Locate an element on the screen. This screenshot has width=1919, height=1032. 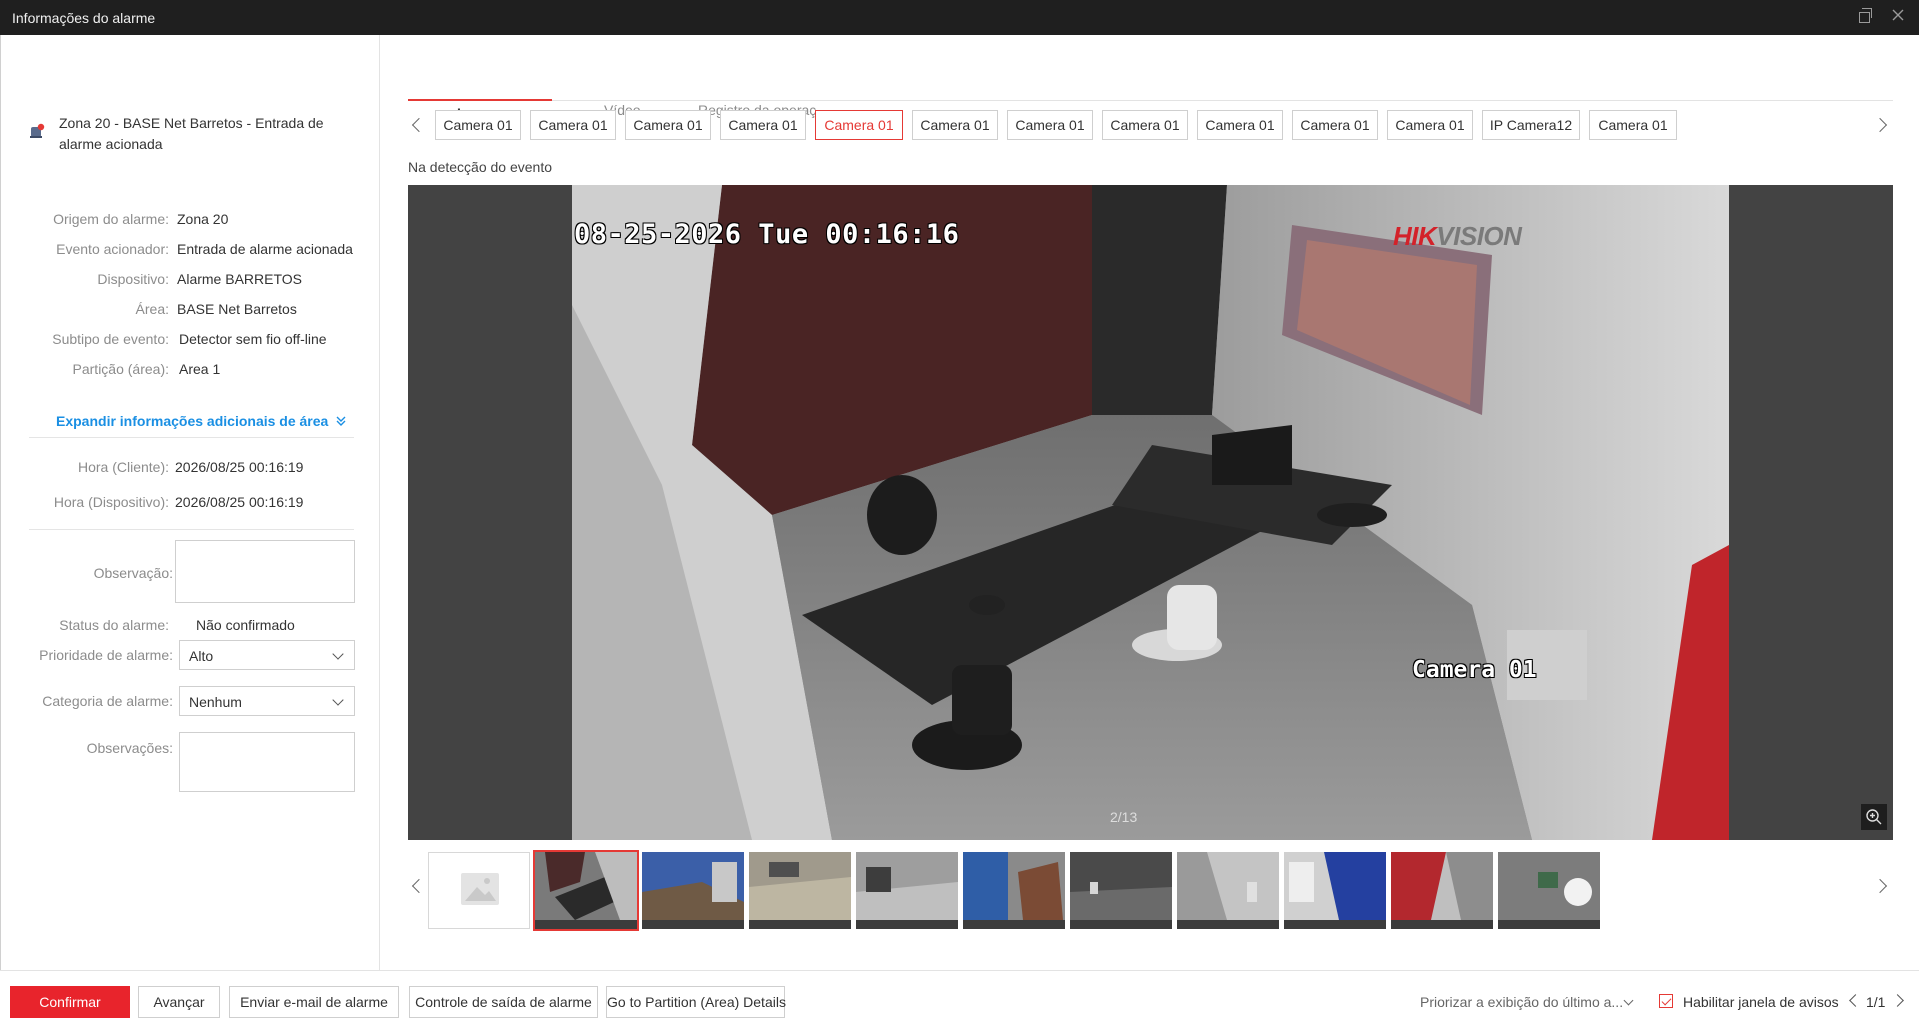
priority-selected-value: Alto is located at coordinates (201, 656).